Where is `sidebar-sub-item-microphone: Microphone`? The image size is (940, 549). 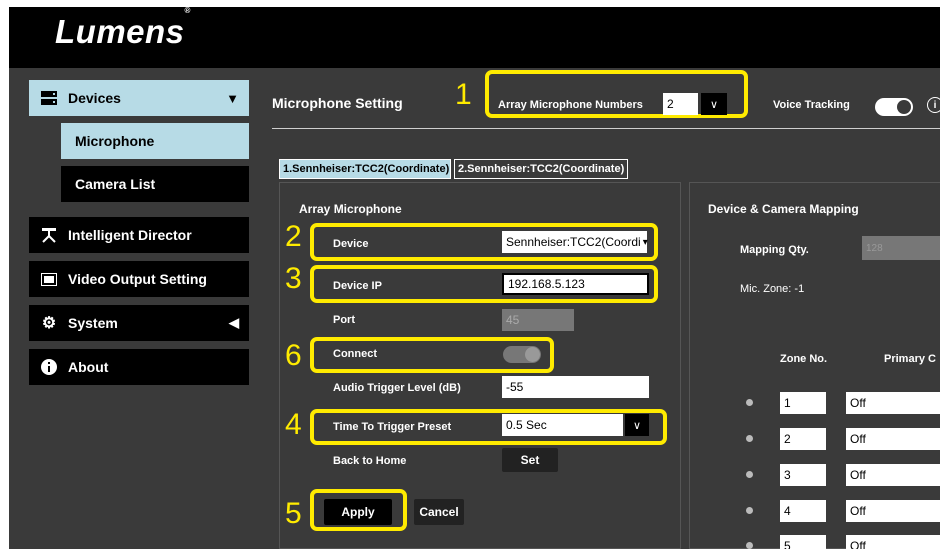 sidebar-sub-item-microphone: Microphone is located at coordinates (155, 141).